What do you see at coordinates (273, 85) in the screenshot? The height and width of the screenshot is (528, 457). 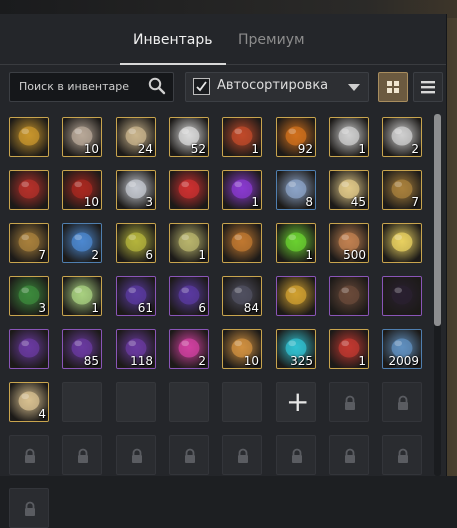 I see `autosort-label: Автосортировка` at bounding box center [273, 85].